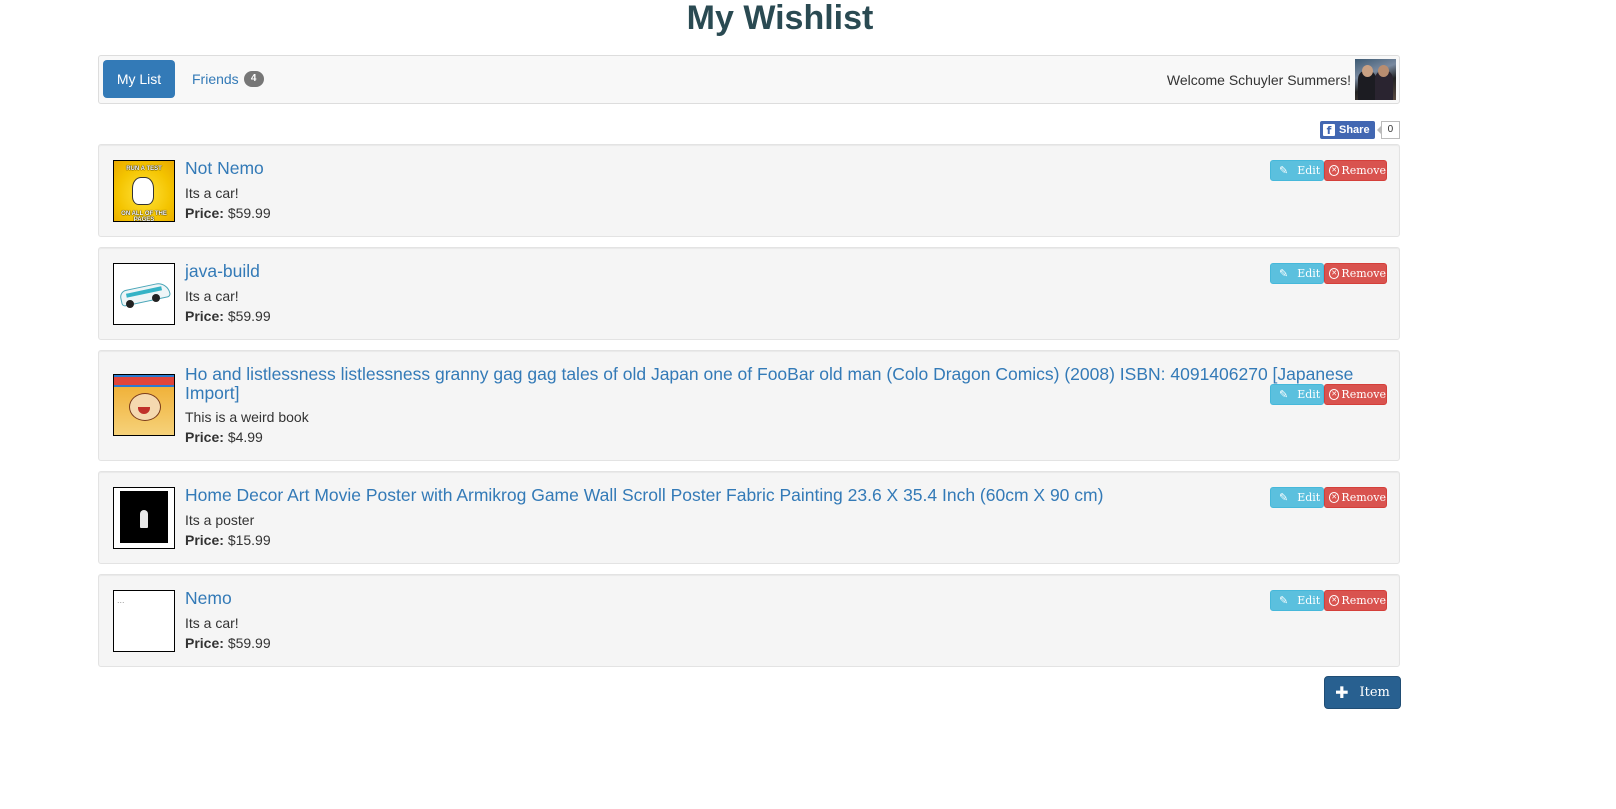 The image size is (1616, 809). I want to click on page-title: My Wishlist, so click(780, 18).